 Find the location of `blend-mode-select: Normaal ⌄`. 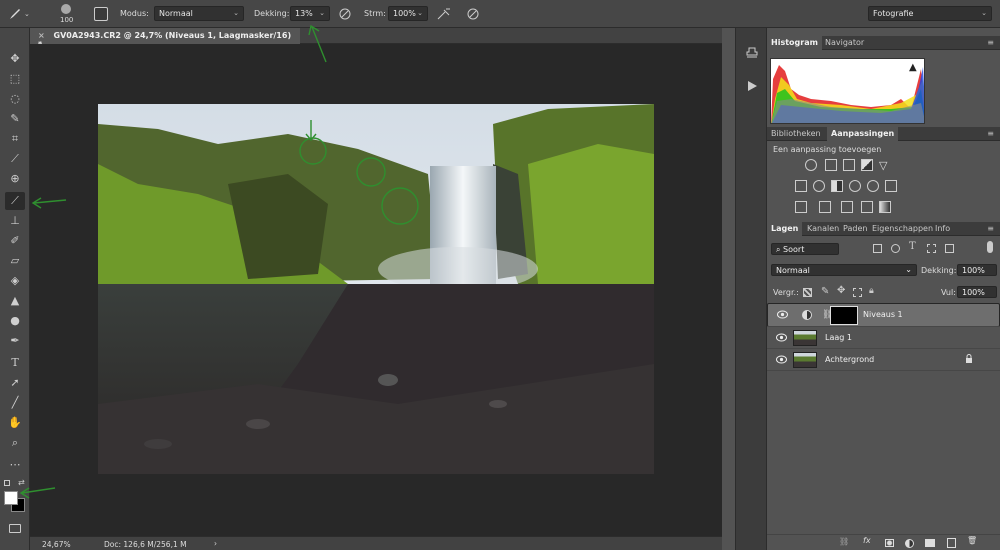

blend-mode-select: Normaal ⌄ is located at coordinates (844, 270).